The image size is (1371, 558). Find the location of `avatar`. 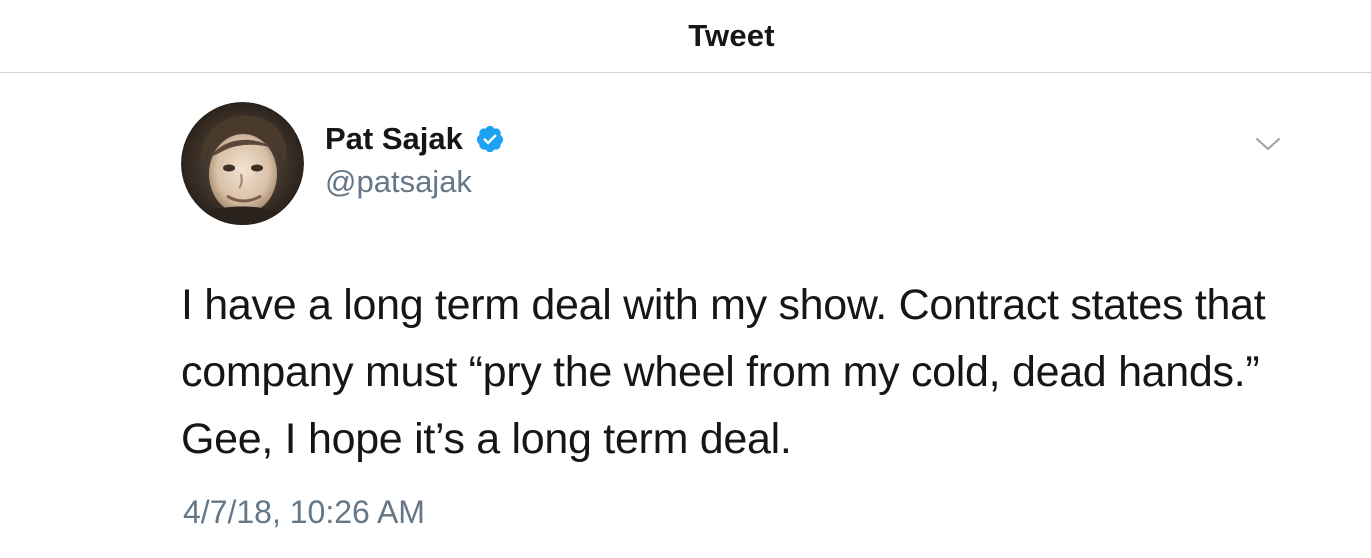

avatar is located at coordinates (242, 163).